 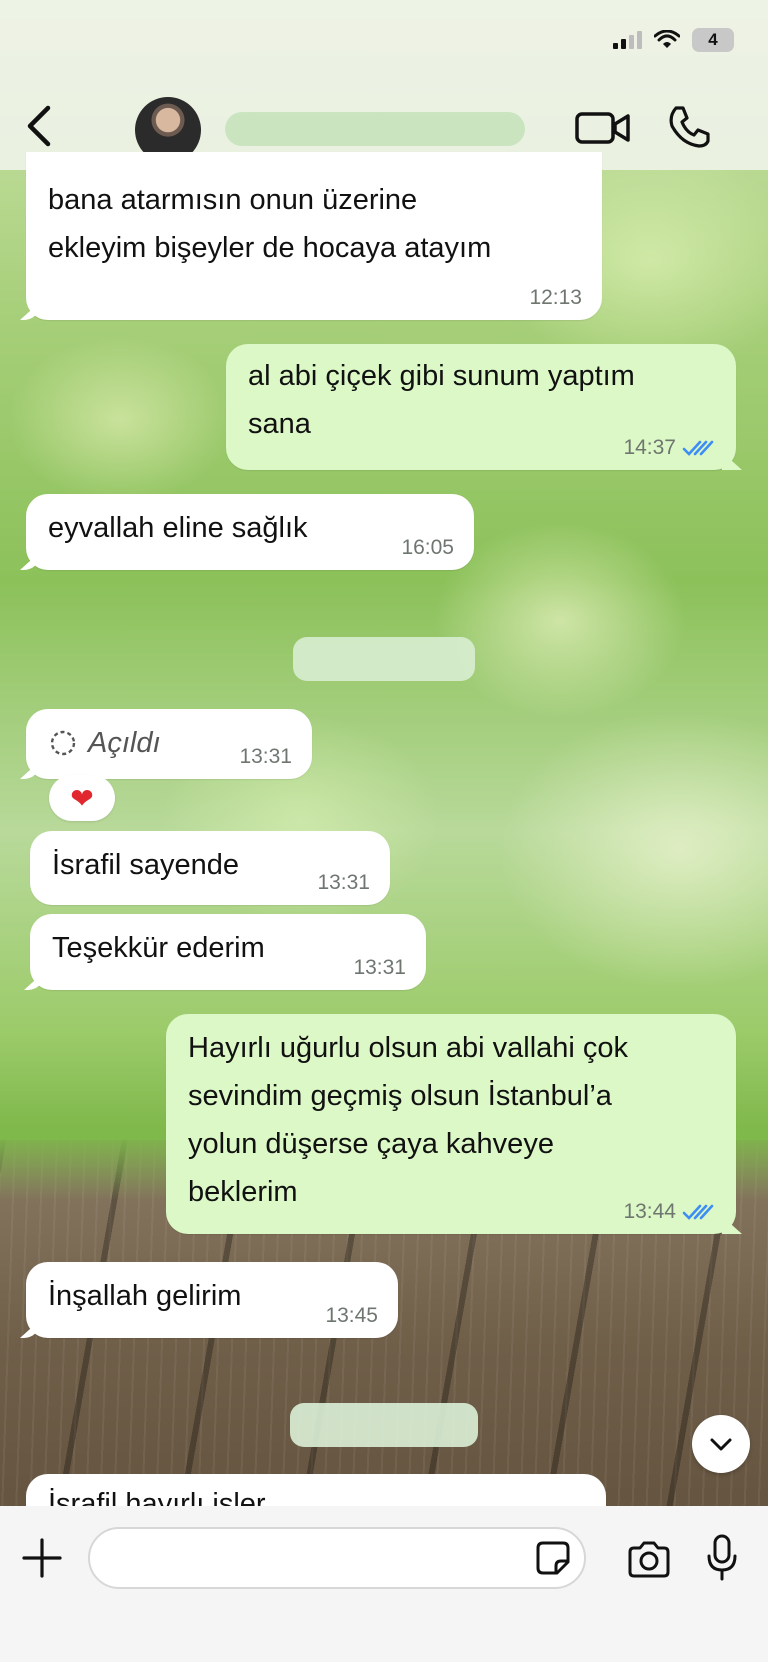 What do you see at coordinates (212, 1300) in the screenshot?
I see `message-incoming: İnşallah gelirim 13:45` at bounding box center [212, 1300].